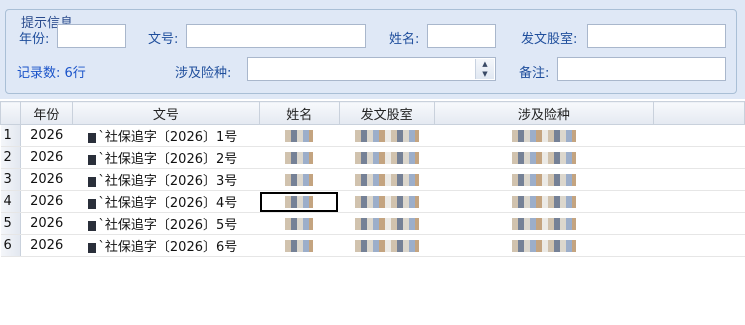 This screenshot has height=325, width=745. I want to click on table-row: 6 2026 `社保追字〔2026〕6号, so click(372, 245).